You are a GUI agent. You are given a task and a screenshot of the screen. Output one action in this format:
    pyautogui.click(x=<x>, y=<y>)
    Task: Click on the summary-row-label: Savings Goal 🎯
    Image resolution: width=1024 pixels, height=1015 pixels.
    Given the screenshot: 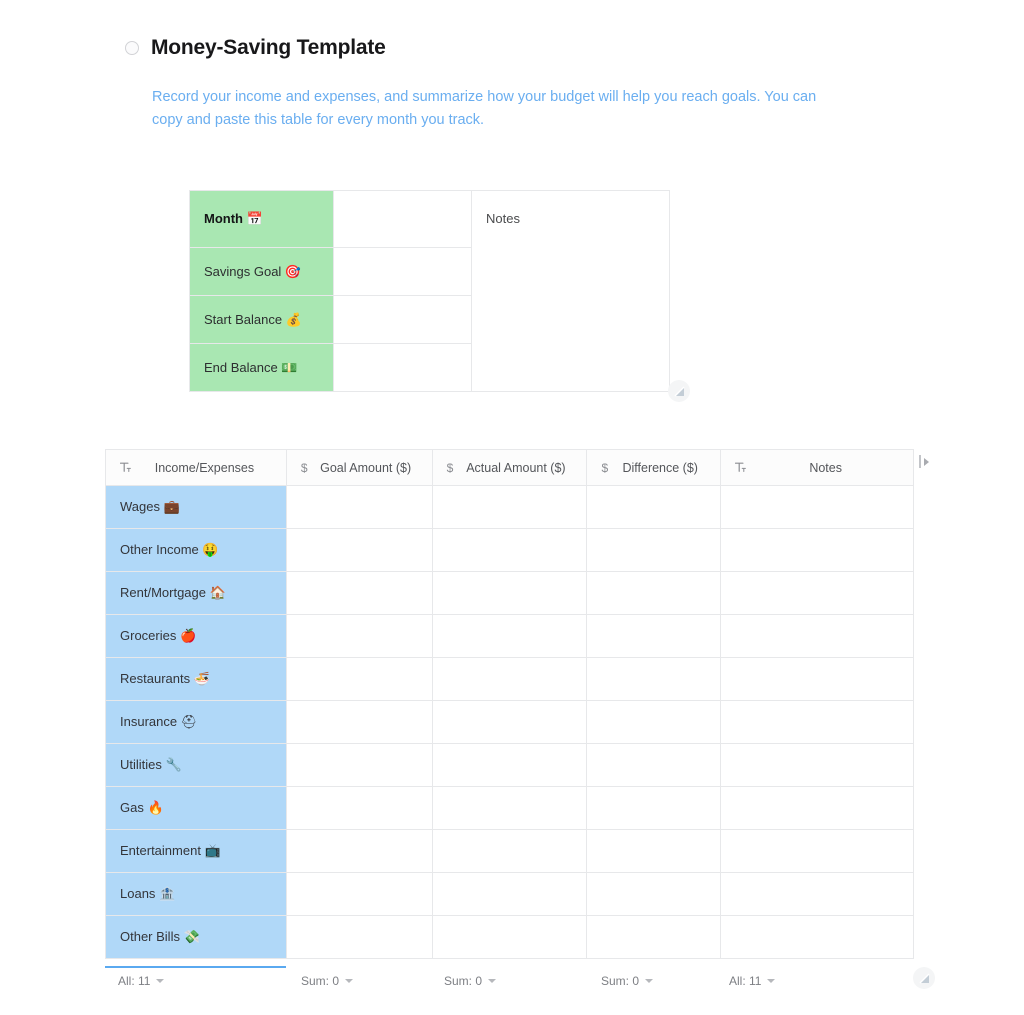 What is the action you would take?
    pyautogui.click(x=261, y=271)
    